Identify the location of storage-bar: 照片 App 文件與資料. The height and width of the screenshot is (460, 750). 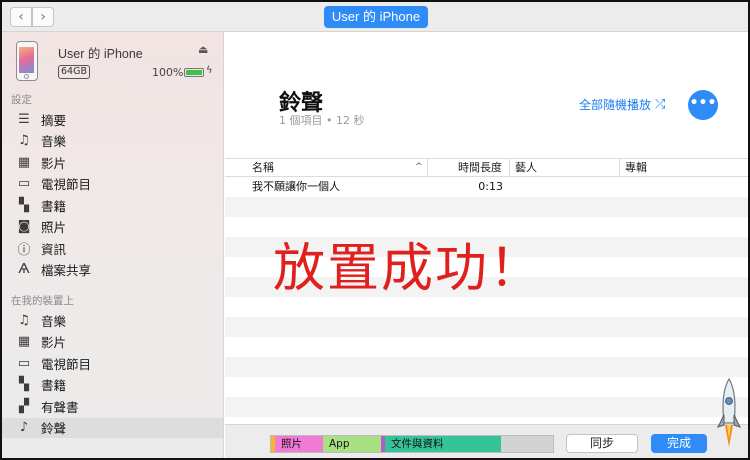
(412, 444).